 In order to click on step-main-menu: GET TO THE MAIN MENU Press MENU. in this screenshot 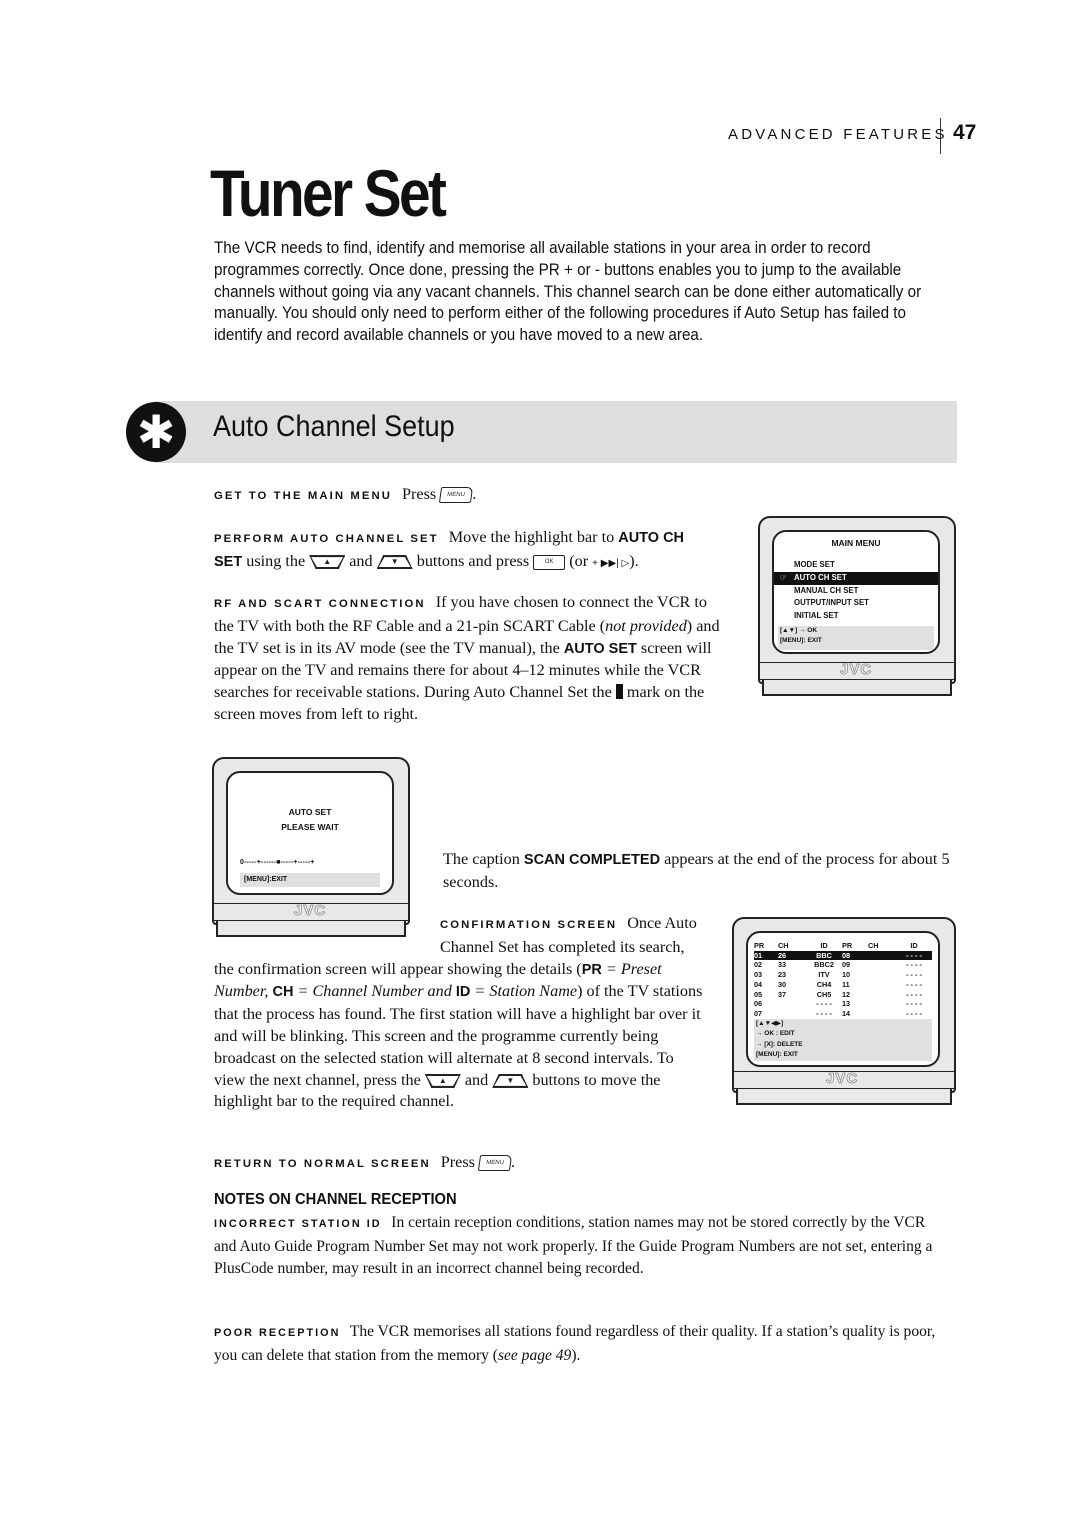, I will do `click(345, 494)`.